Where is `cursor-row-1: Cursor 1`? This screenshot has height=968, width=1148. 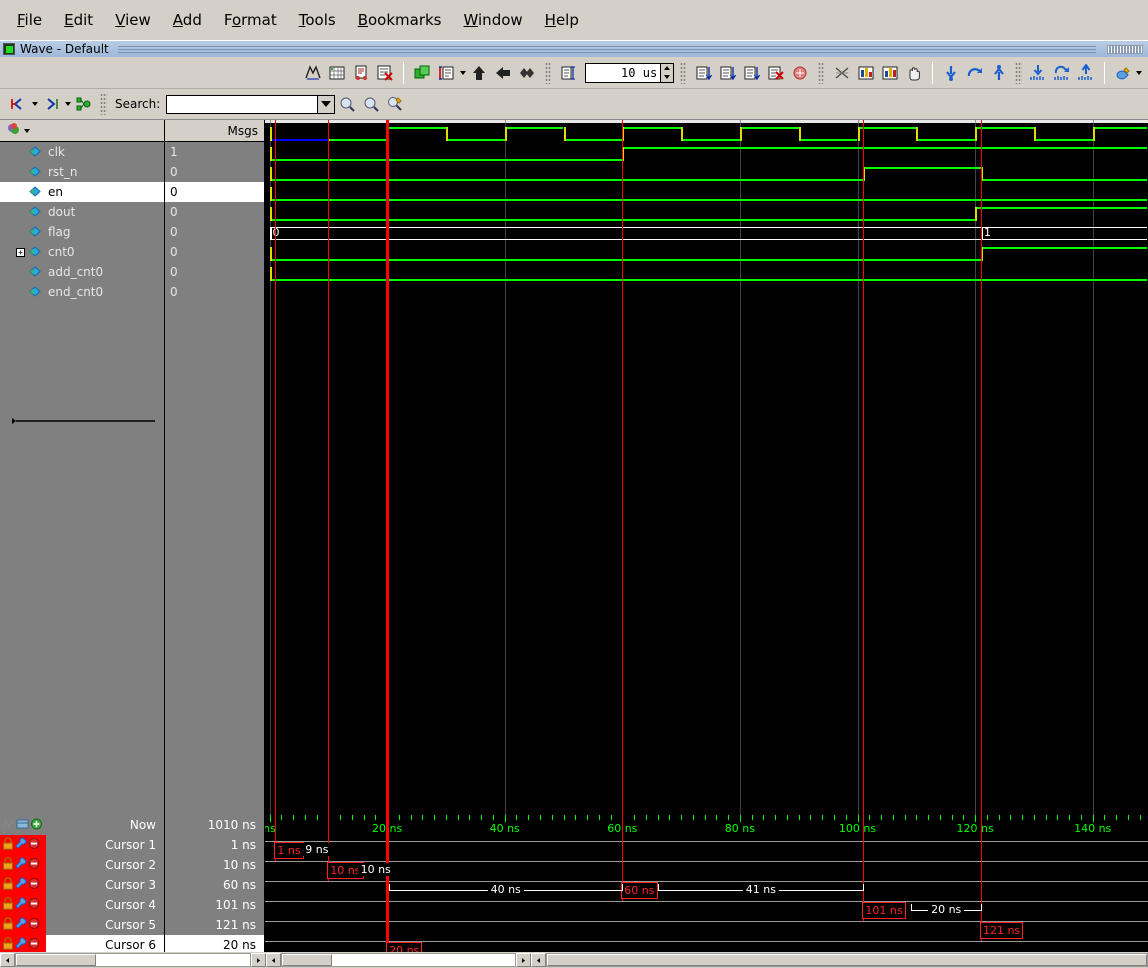 cursor-row-1: Cursor 1 is located at coordinates (82, 845).